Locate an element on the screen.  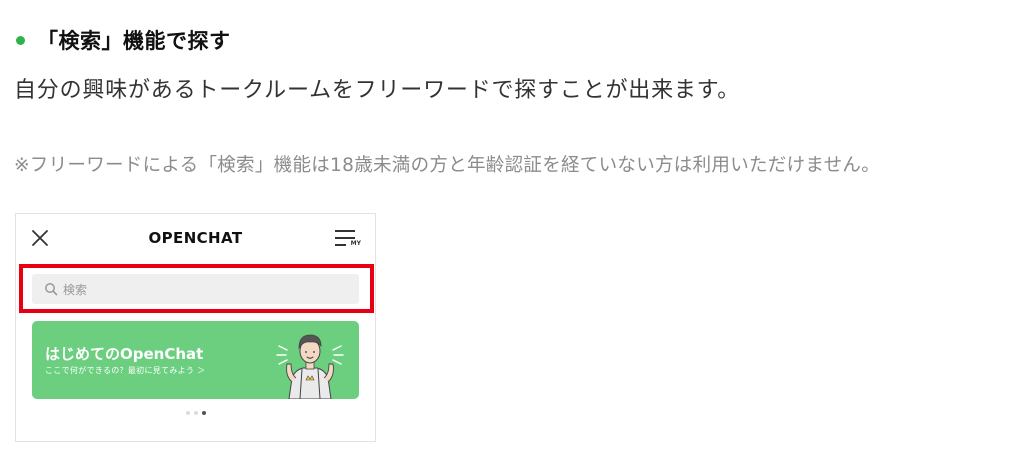
carousel-indicator is located at coordinates (195, 413).